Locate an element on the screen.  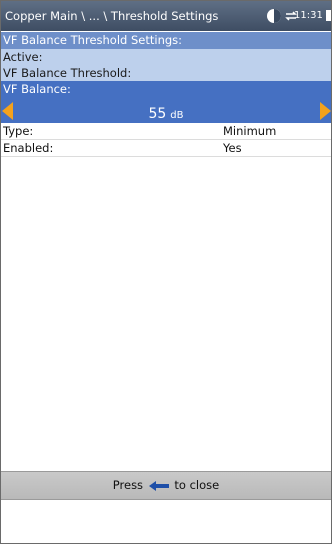
property-key: Enabled: is located at coordinates (28, 148).